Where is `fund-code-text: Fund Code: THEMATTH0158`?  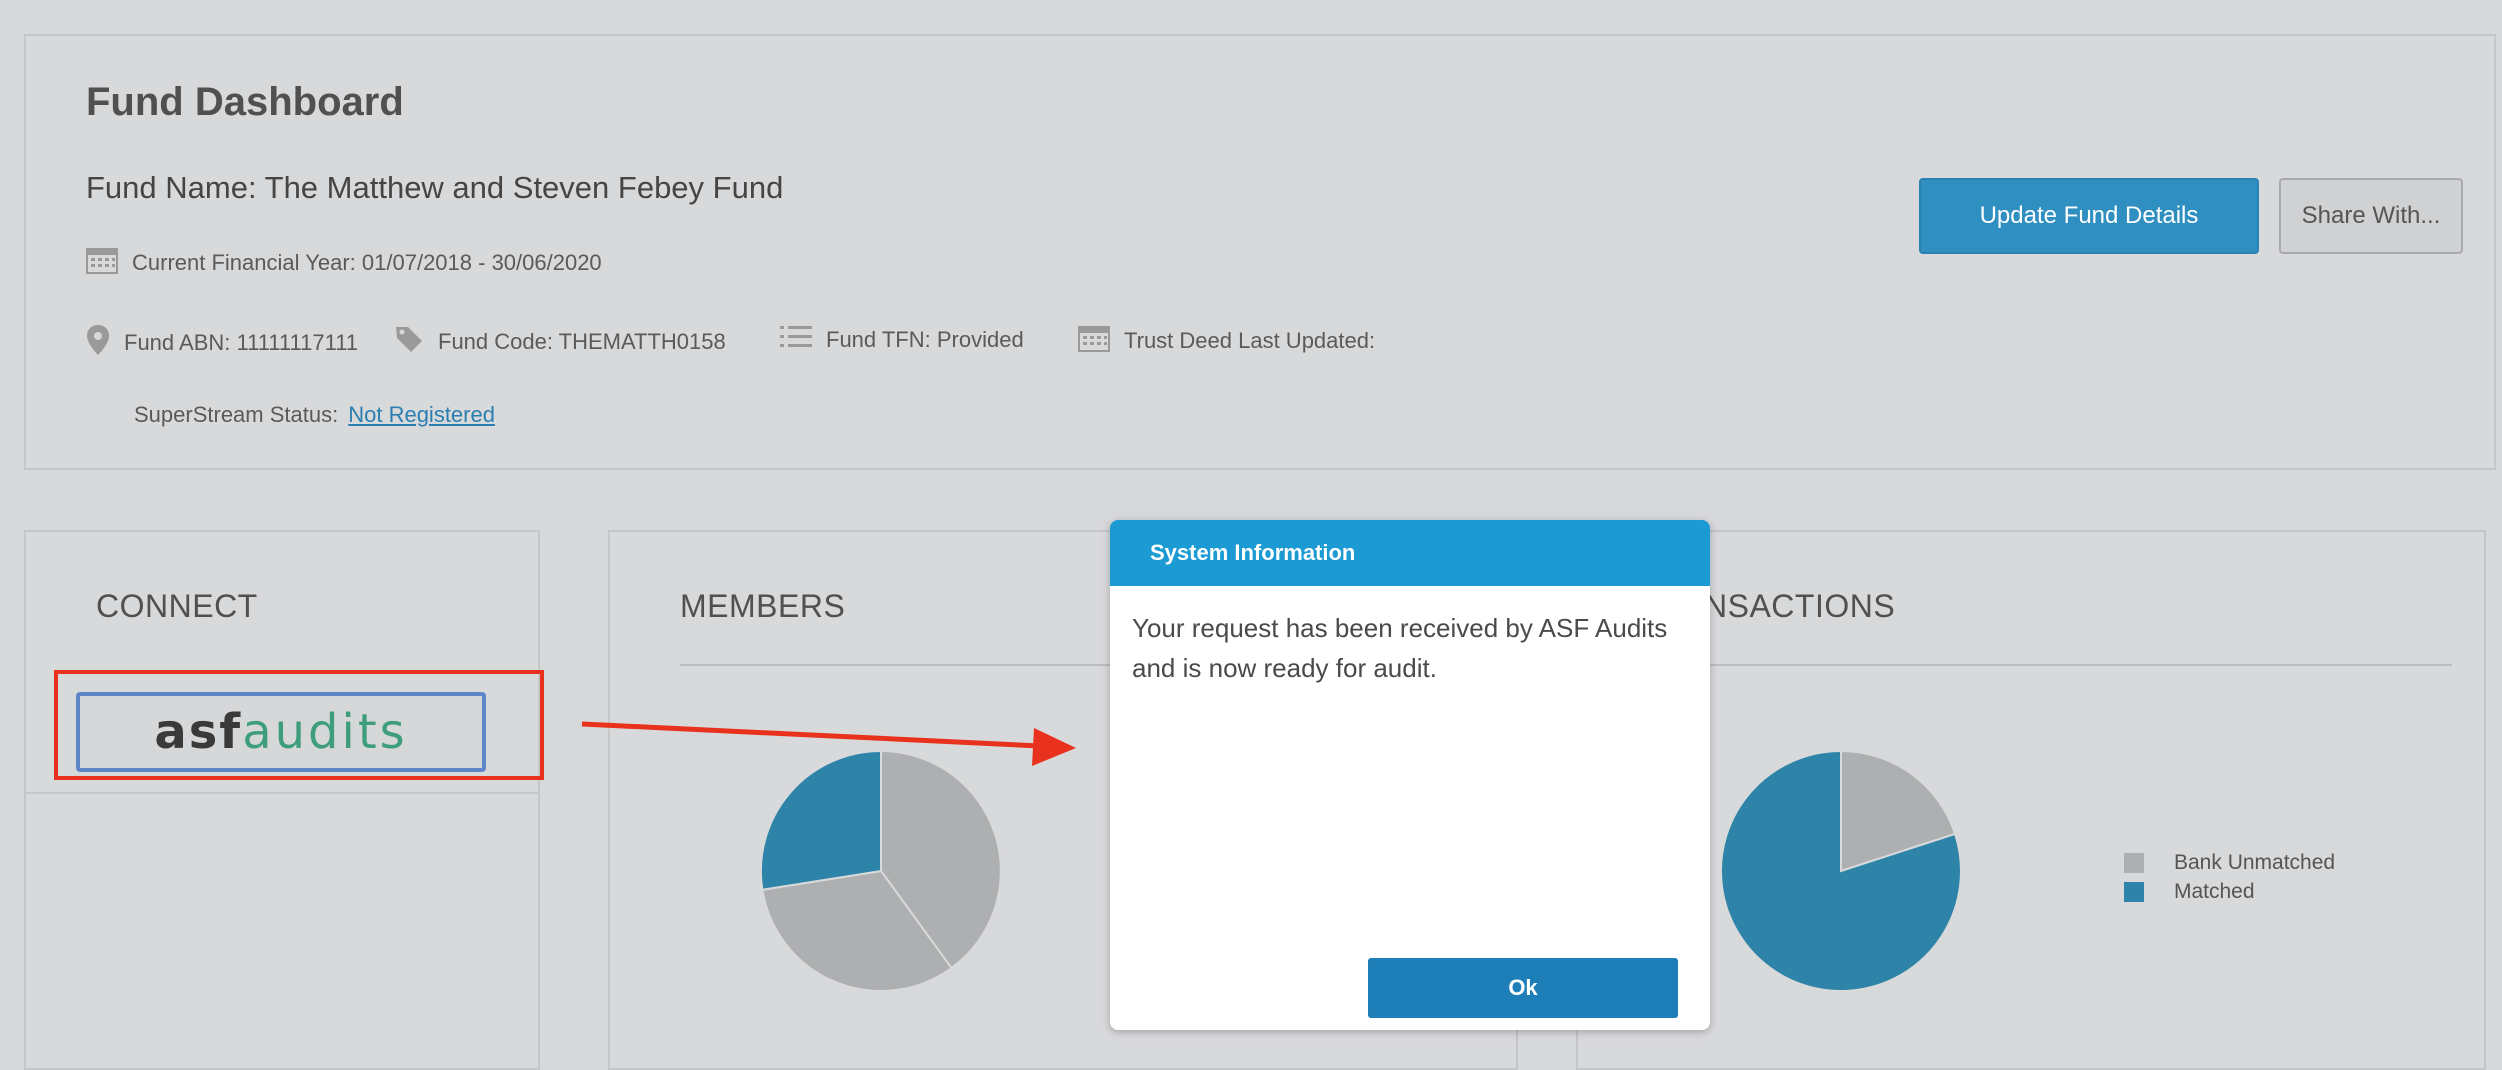
fund-code-text: Fund Code: THEMATTH0158 is located at coordinates (582, 341).